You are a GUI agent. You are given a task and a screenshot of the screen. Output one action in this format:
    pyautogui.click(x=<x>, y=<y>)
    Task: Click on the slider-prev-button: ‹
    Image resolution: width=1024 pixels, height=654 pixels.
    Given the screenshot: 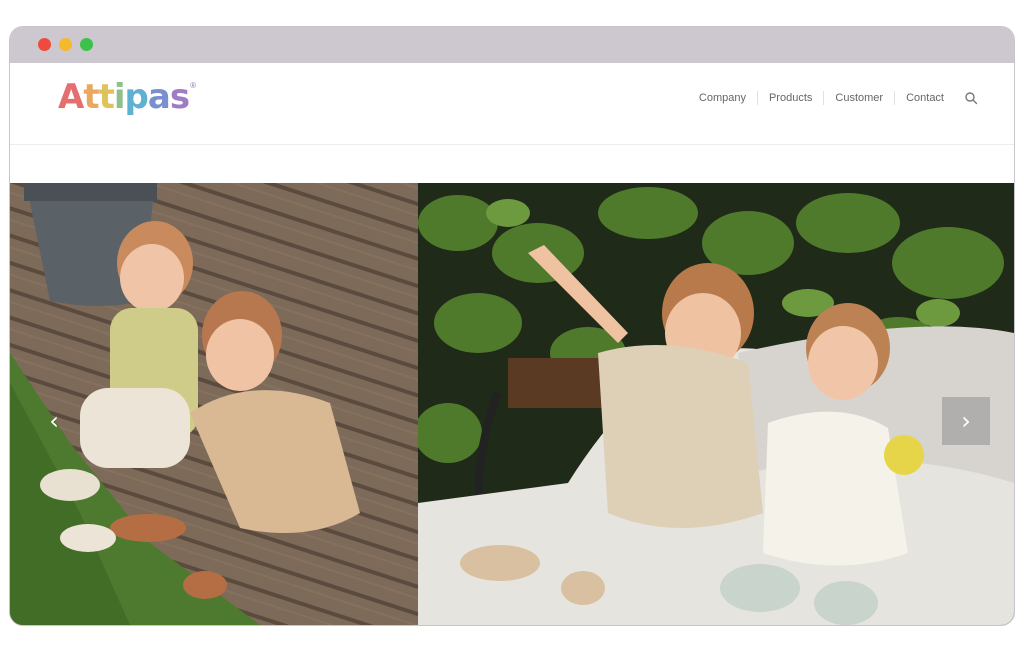 What is the action you would take?
    pyautogui.click(x=54, y=421)
    